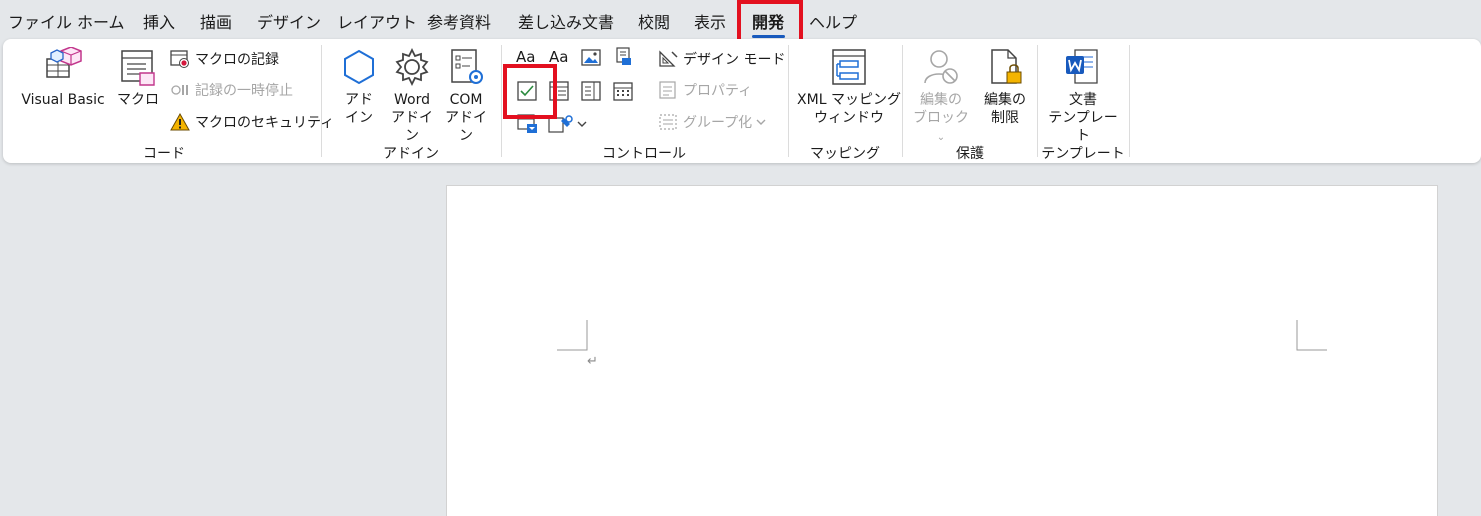 Image resolution: width=1481 pixels, height=516 pixels. What do you see at coordinates (466, 100) in the screenshot?
I see `com-addins-label-line1: COM` at bounding box center [466, 100].